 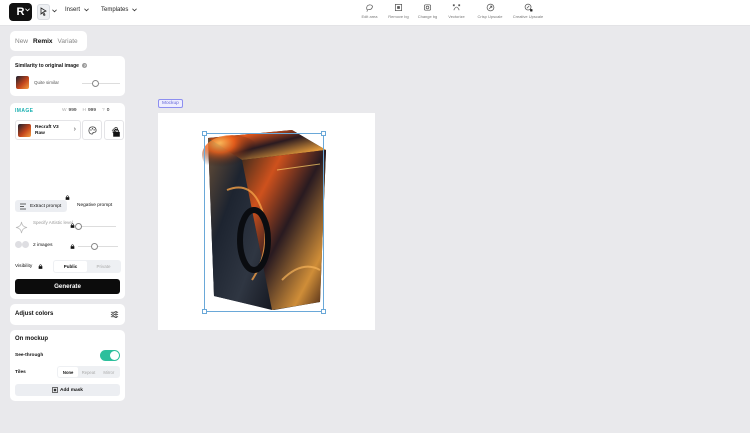 I want to click on change-bg-label: Change bg, so click(x=427, y=16).